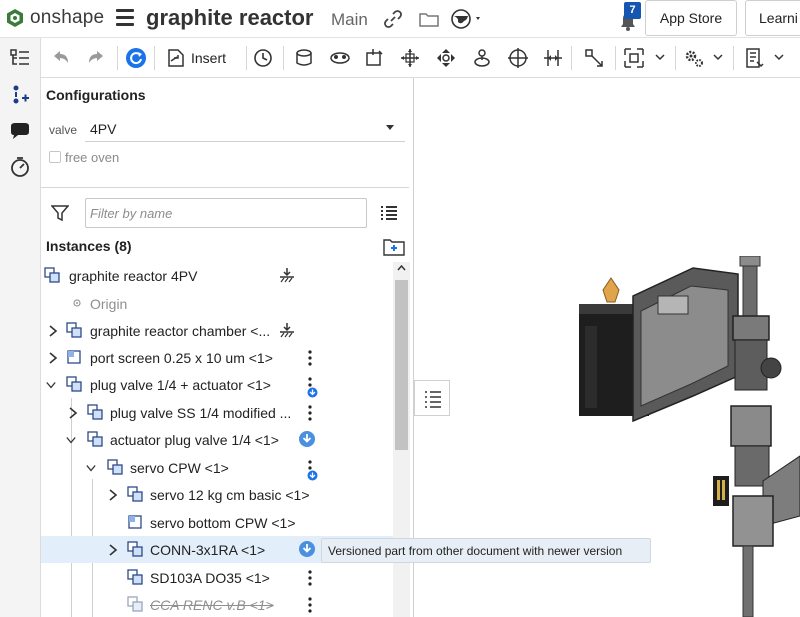 This screenshot has width=800, height=617. Describe the element at coordinates (217, 303) in the screenshot. I see `tree-row-origin: Origin` at that location.